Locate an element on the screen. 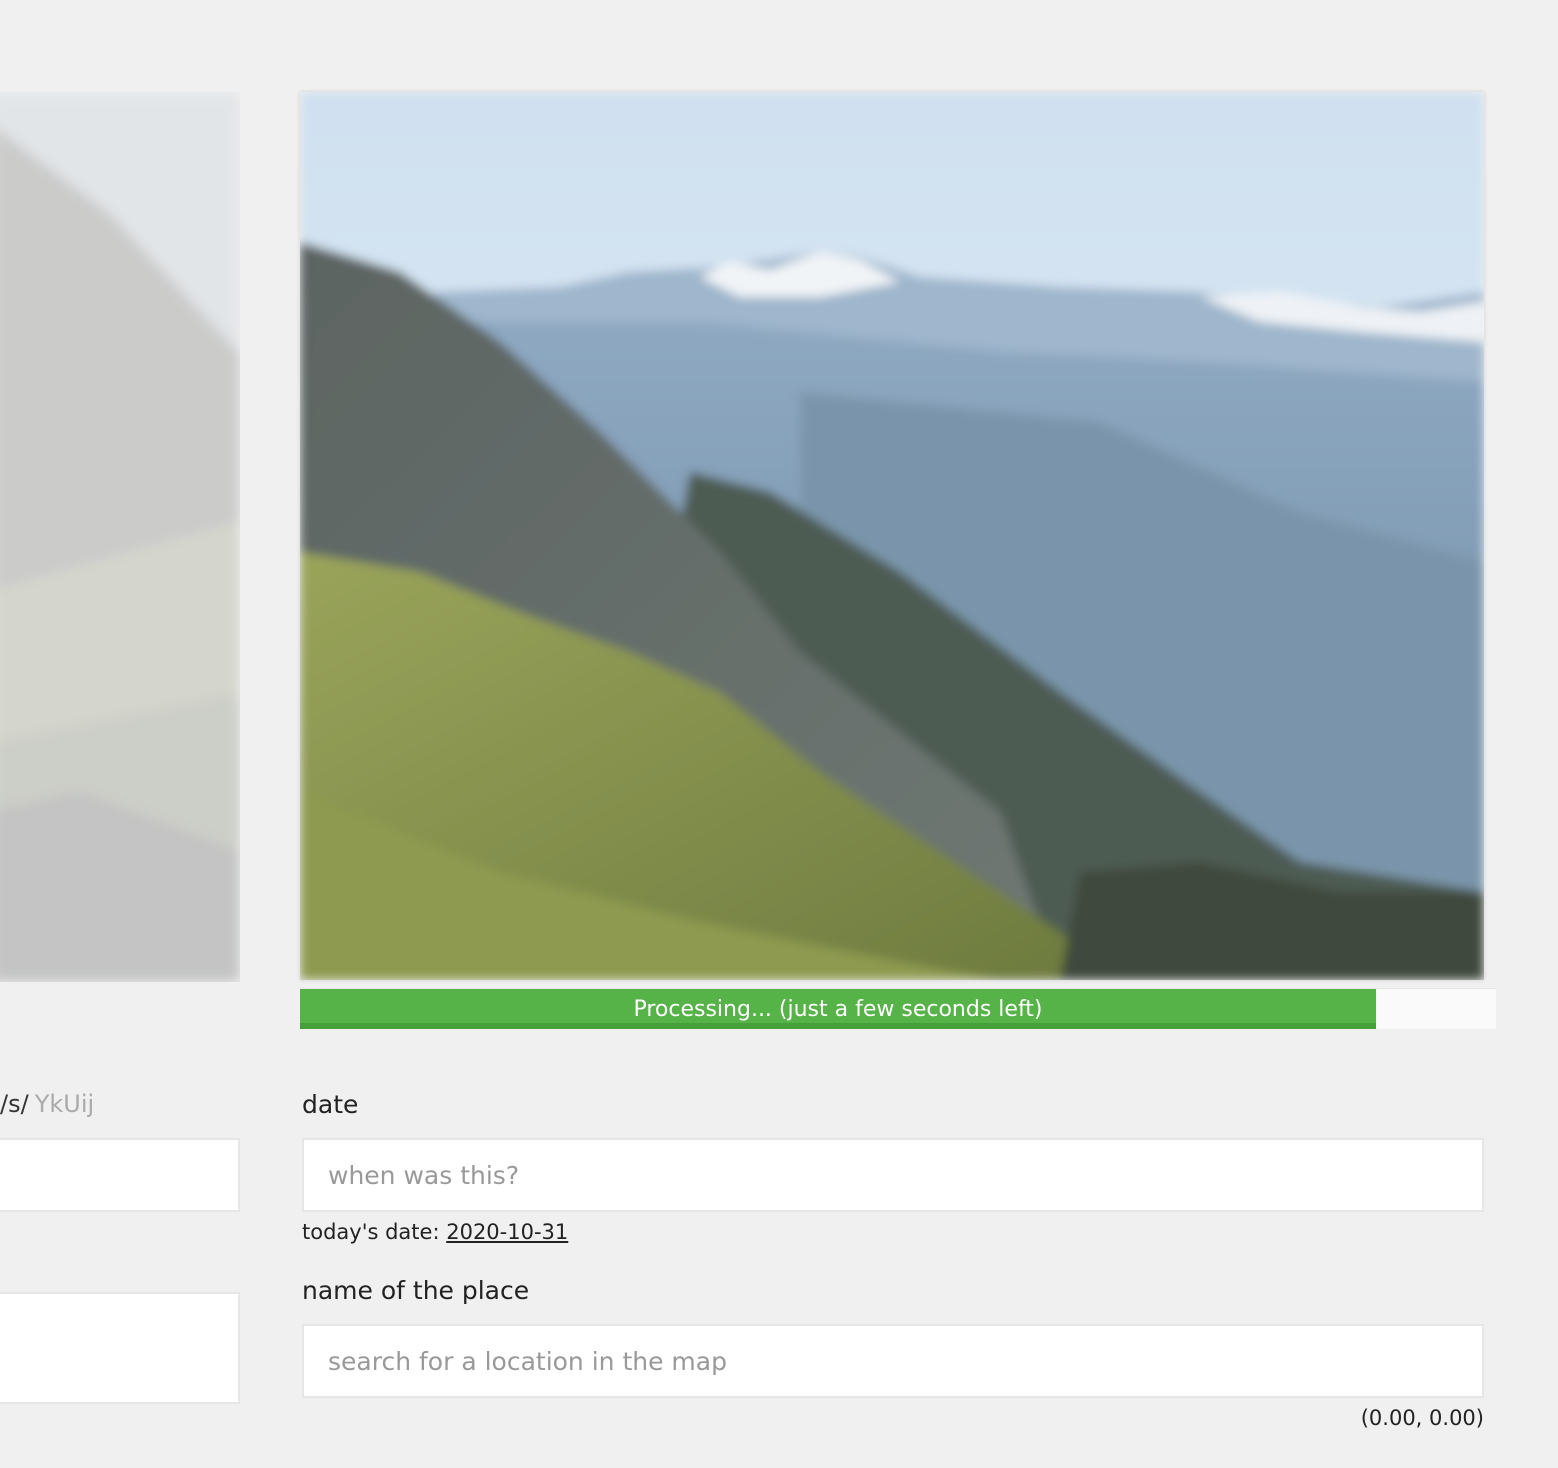 Image resolution: width=1558 pixels, height=1468 pixels. previous-photo is located at coordinates (120, 537).